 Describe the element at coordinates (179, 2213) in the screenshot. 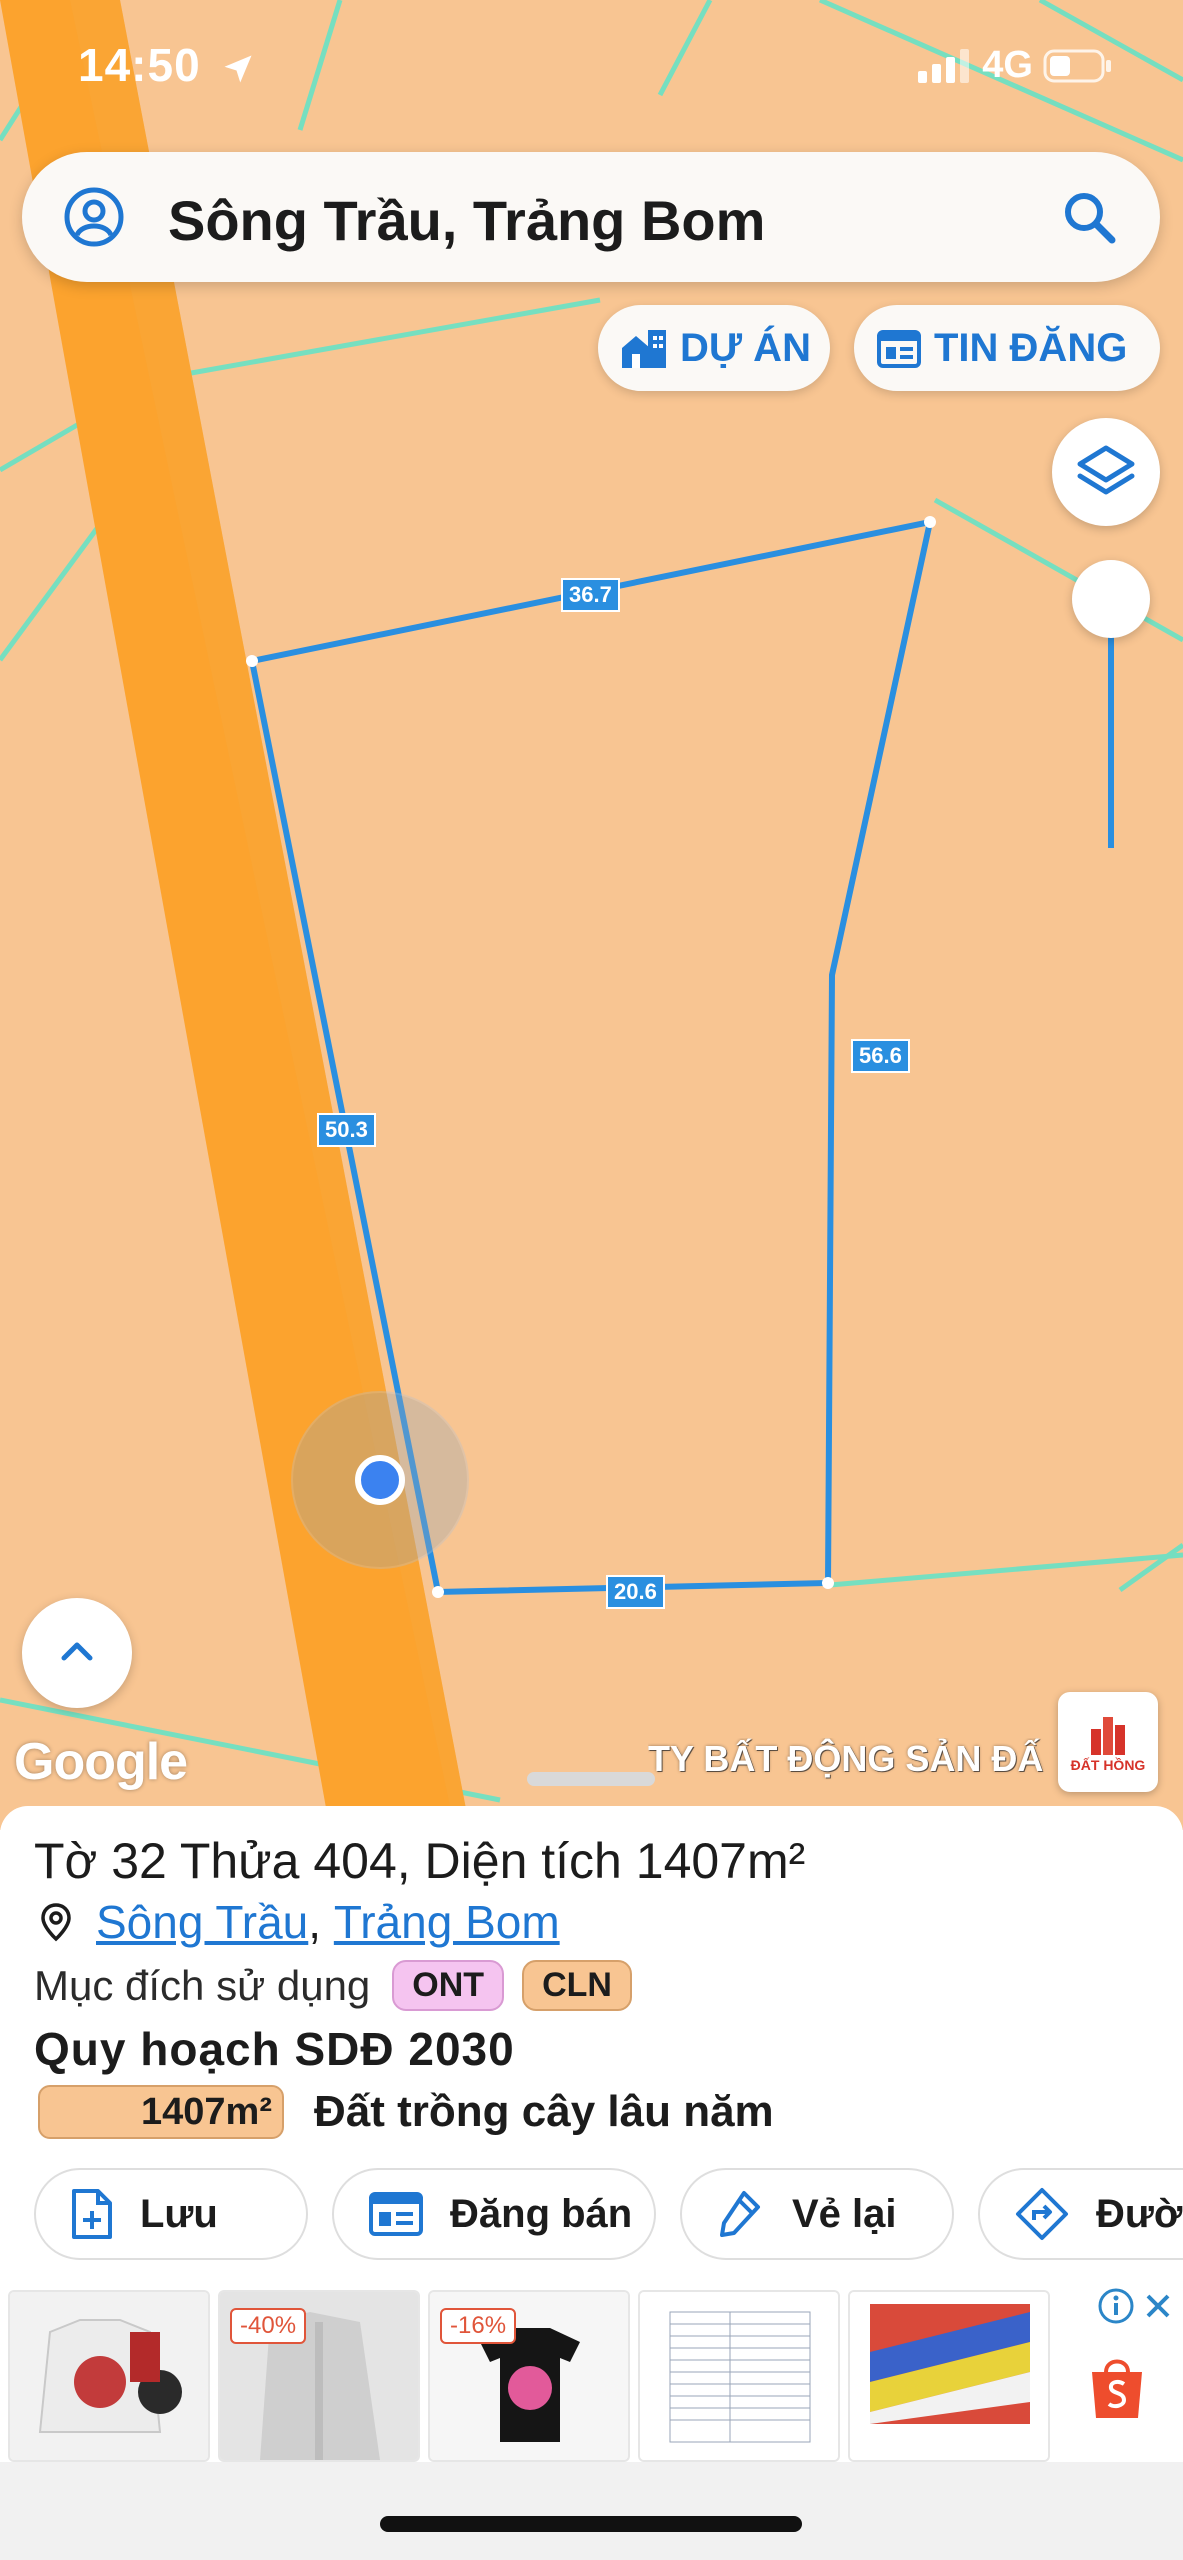

I see `save-label: Lưu` at that location.